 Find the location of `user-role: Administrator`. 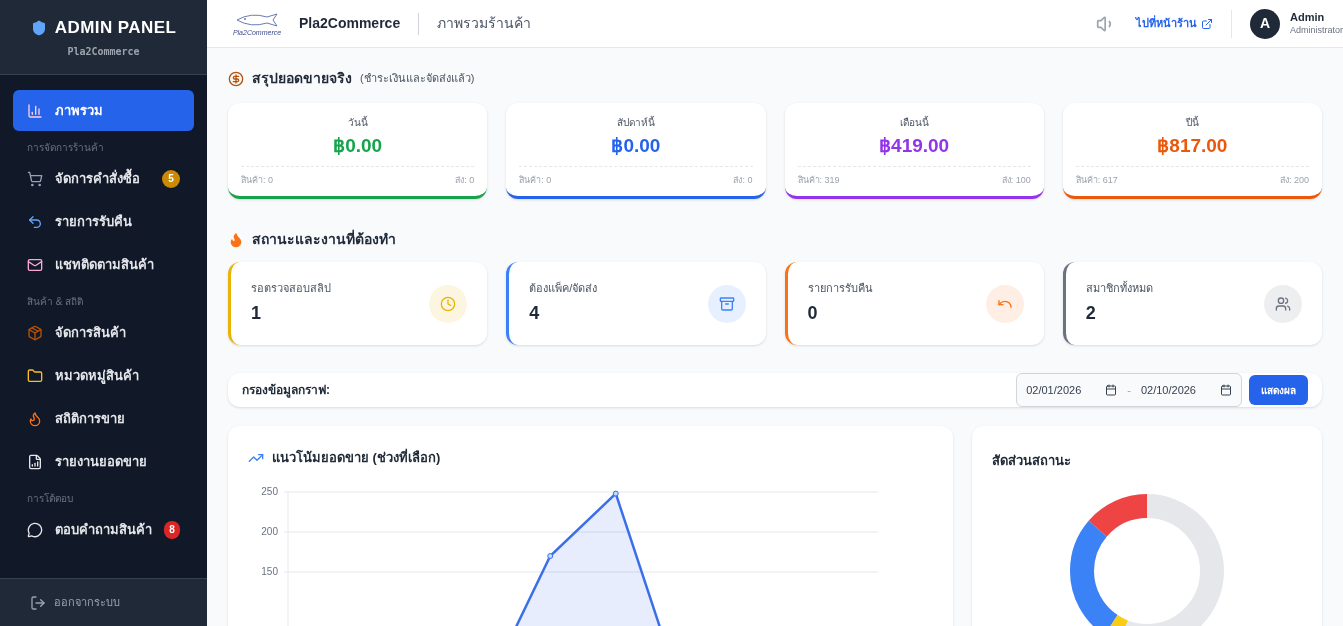

user-role: Administrator is located at coordinates (1316, 30).